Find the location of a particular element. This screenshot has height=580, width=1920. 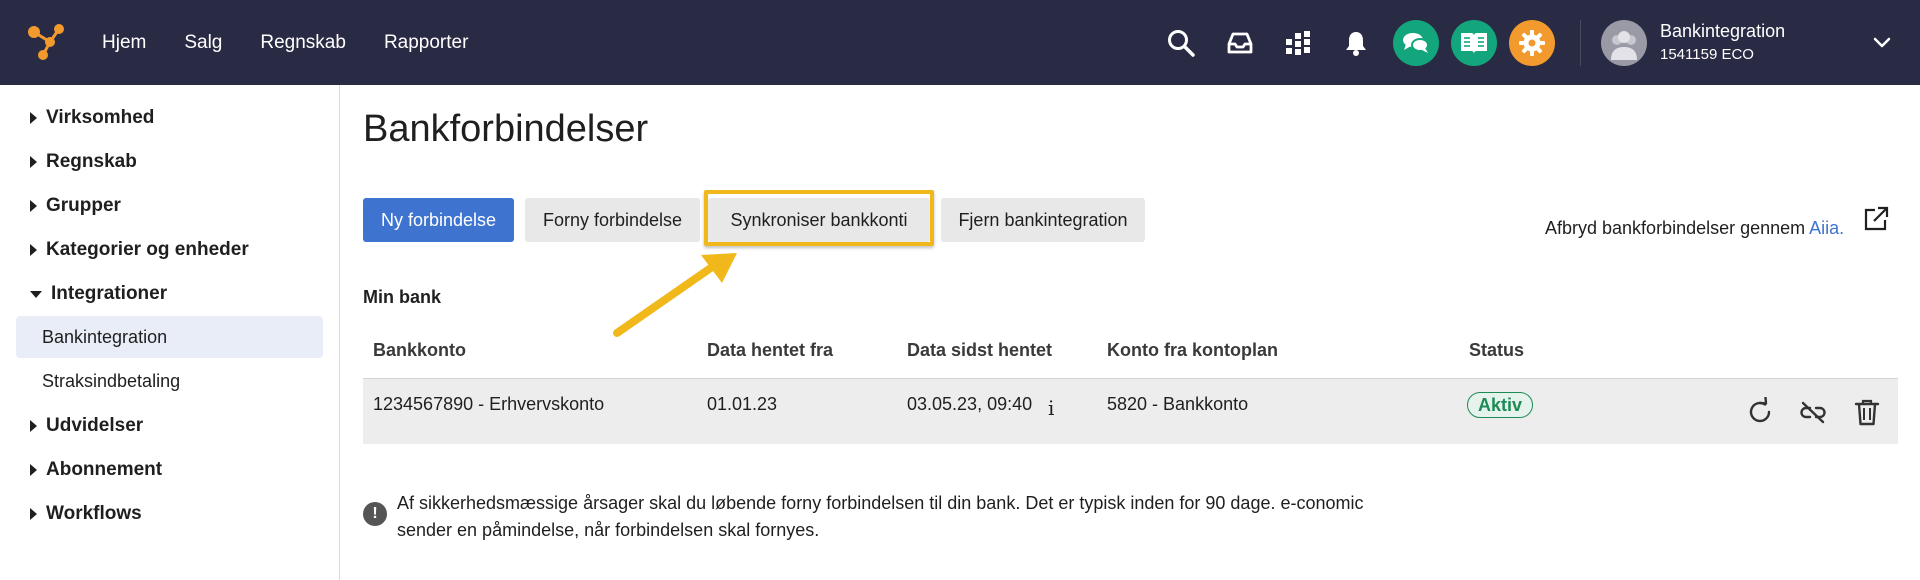

aiia-link: Aiia. is located at coordinates (1826, 228).